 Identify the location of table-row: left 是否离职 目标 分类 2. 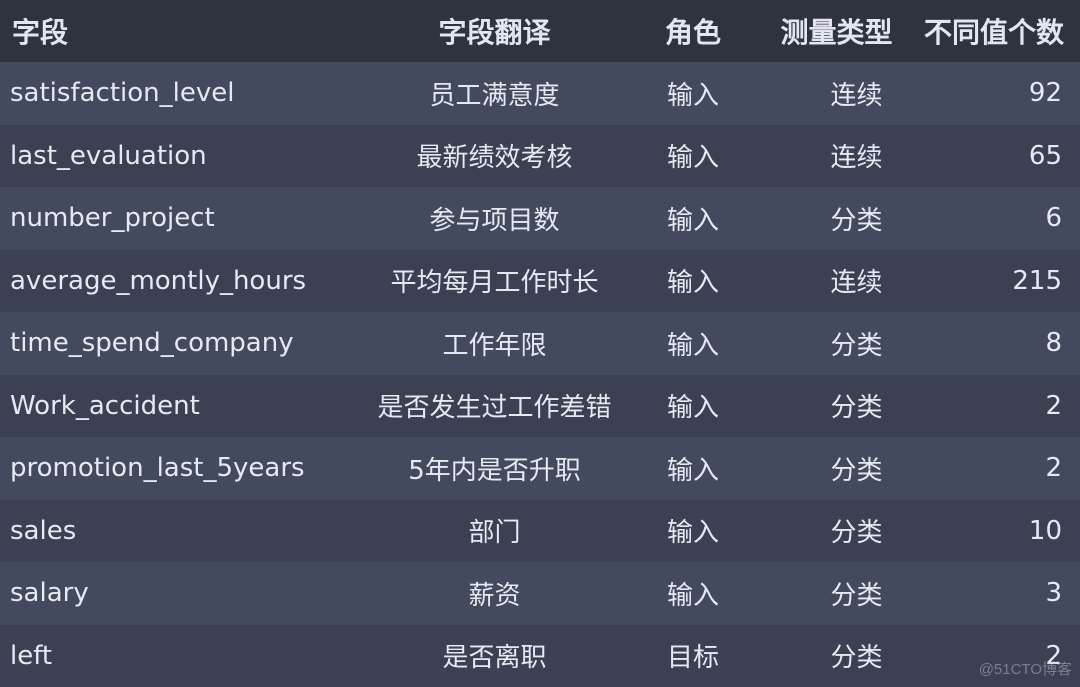
(540, 655).